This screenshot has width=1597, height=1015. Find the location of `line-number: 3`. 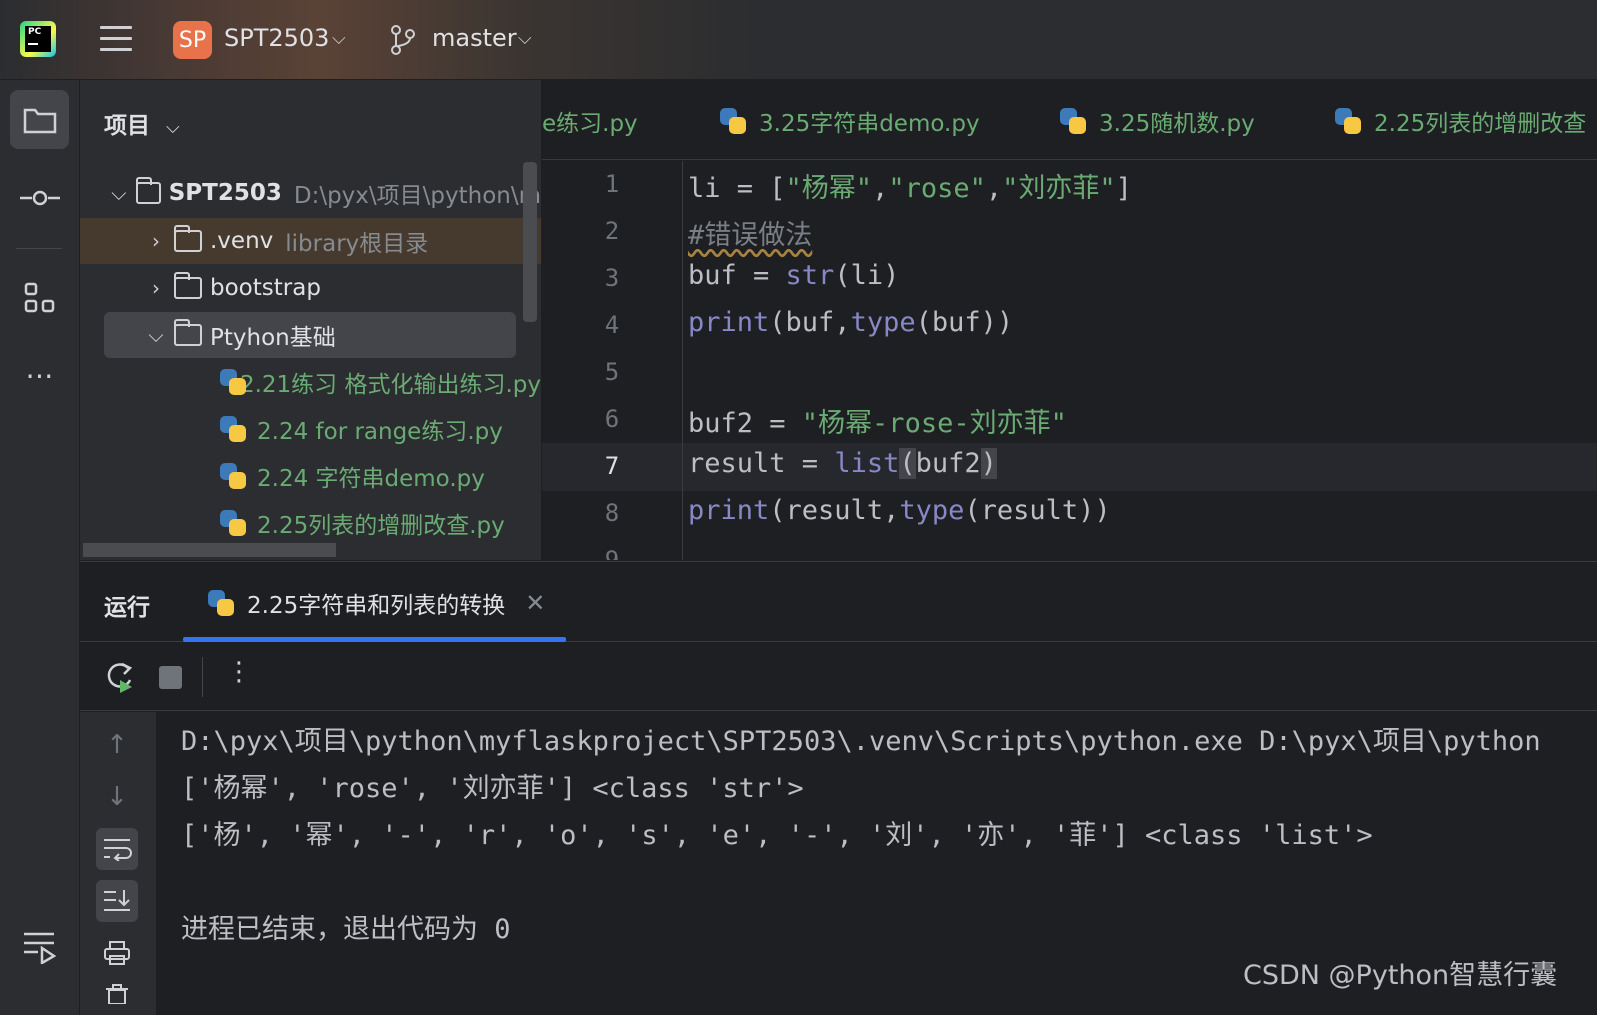

line-number: 3 is located at coordinates (612, 278).